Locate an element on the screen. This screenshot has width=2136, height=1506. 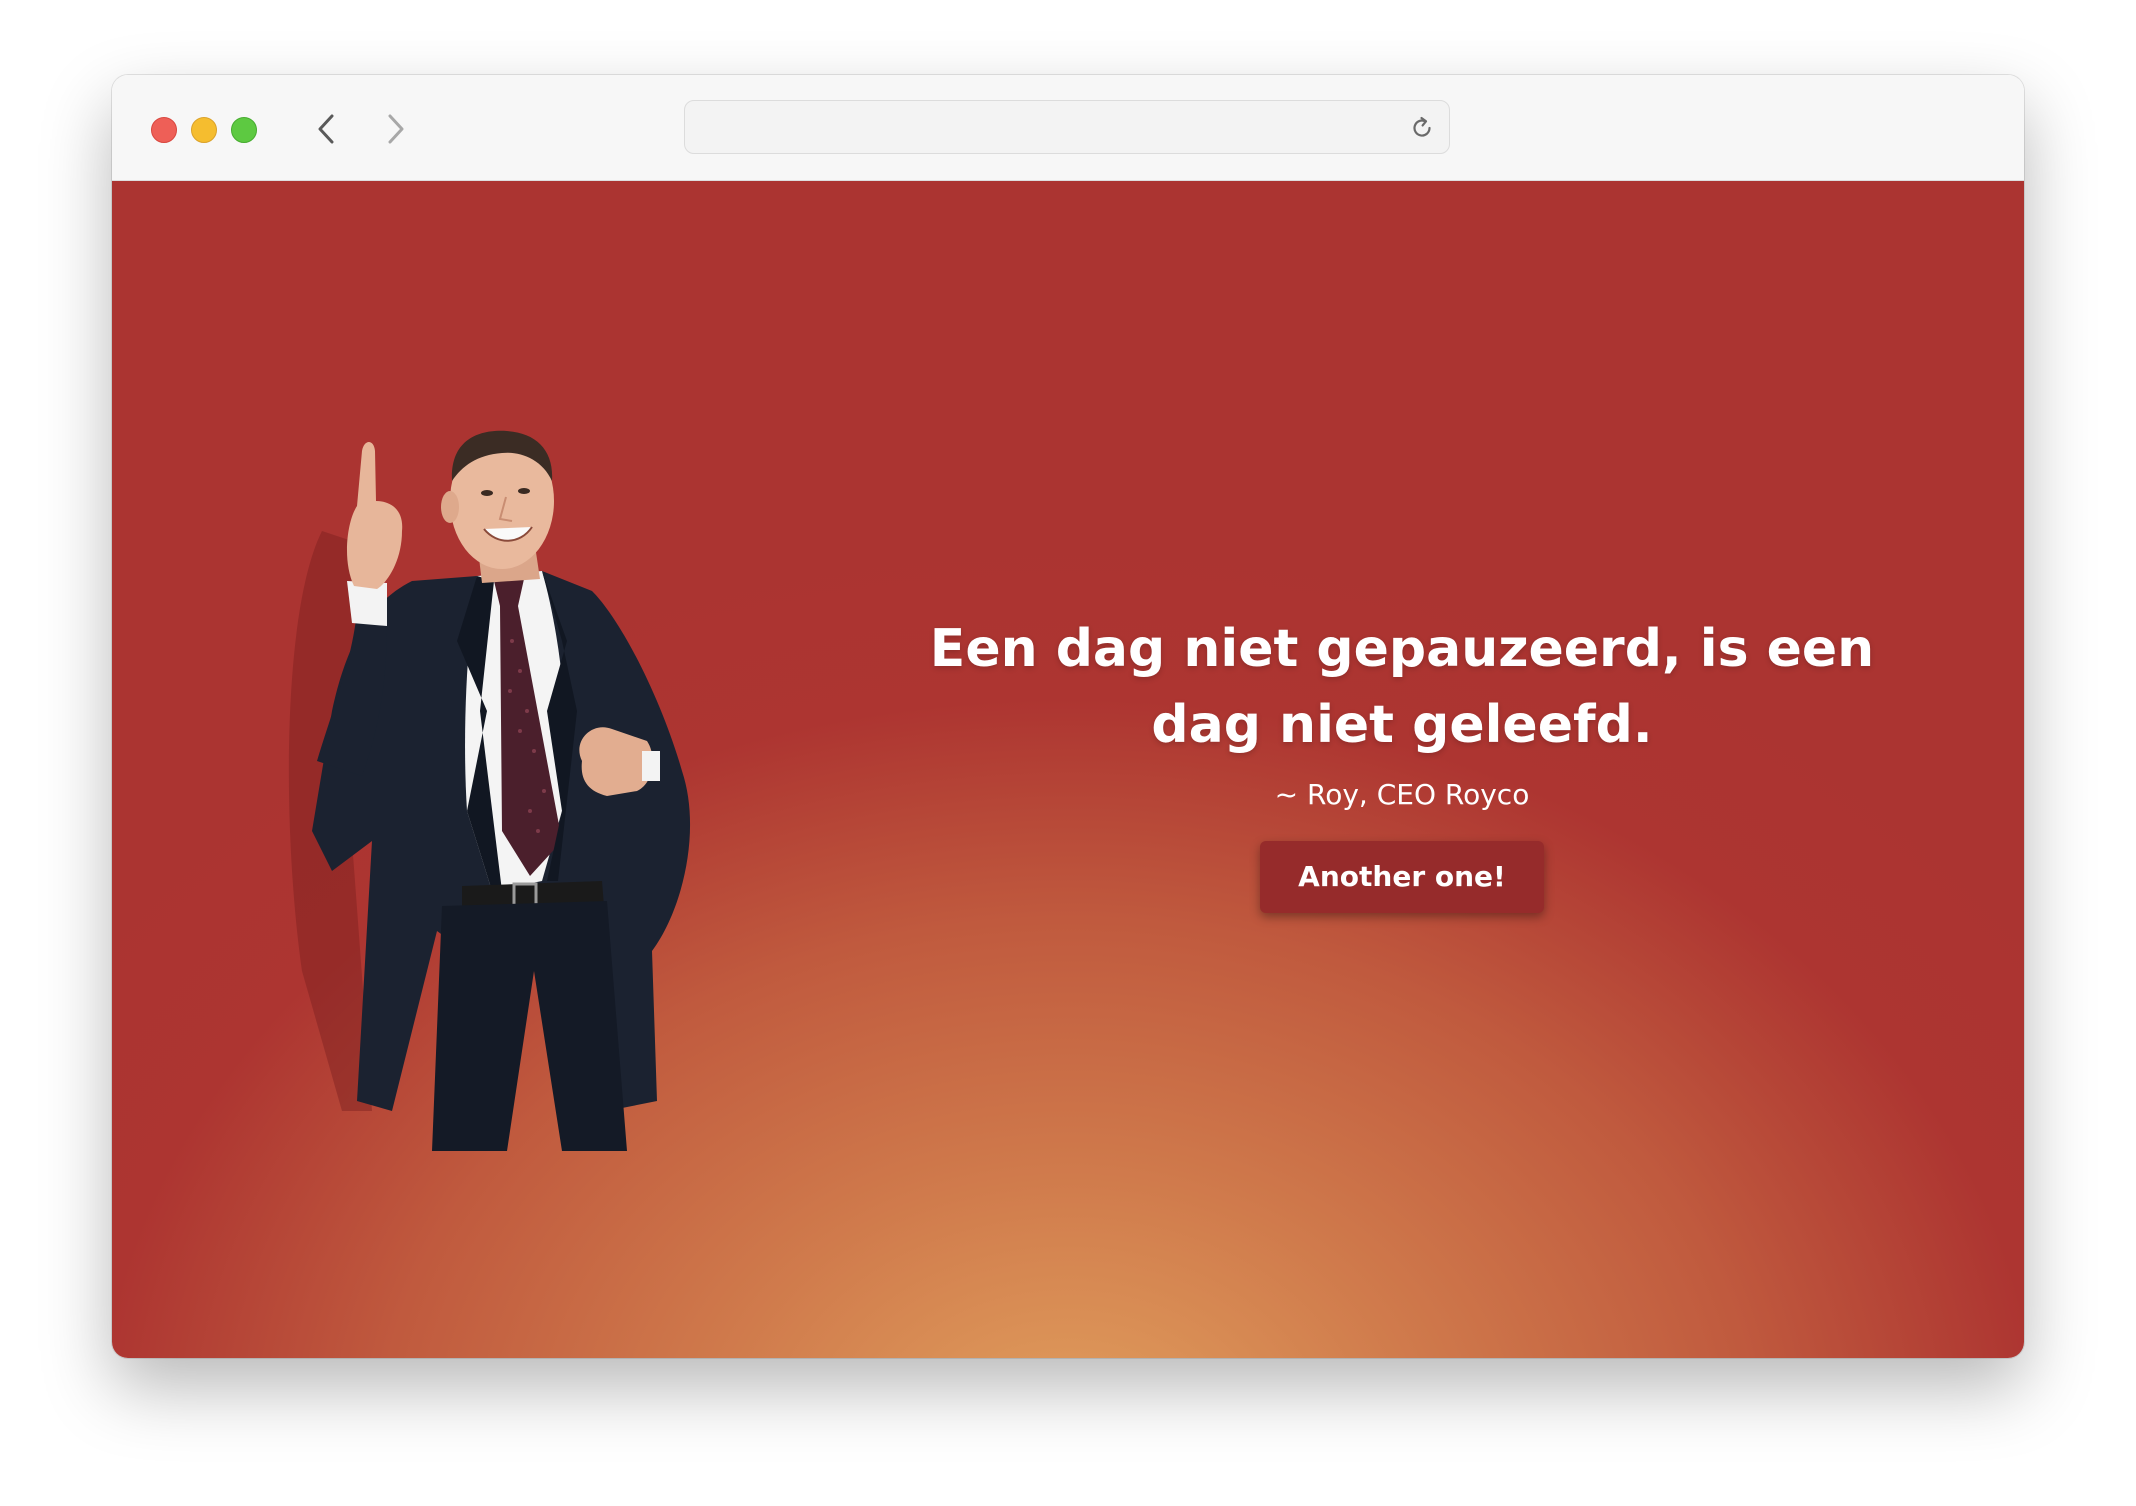
another-quote-button: Another one! is located at coordinates (1402, 877).